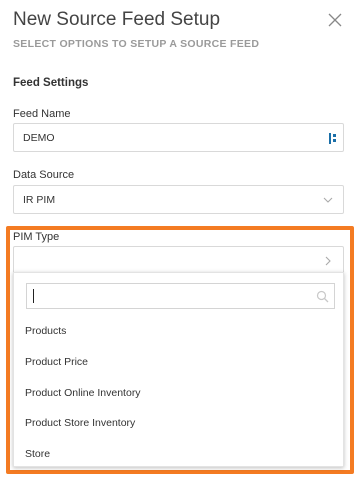  Describe the element at coordinates (333, 138) in the screenshot. I see `feed-icon` at that location.